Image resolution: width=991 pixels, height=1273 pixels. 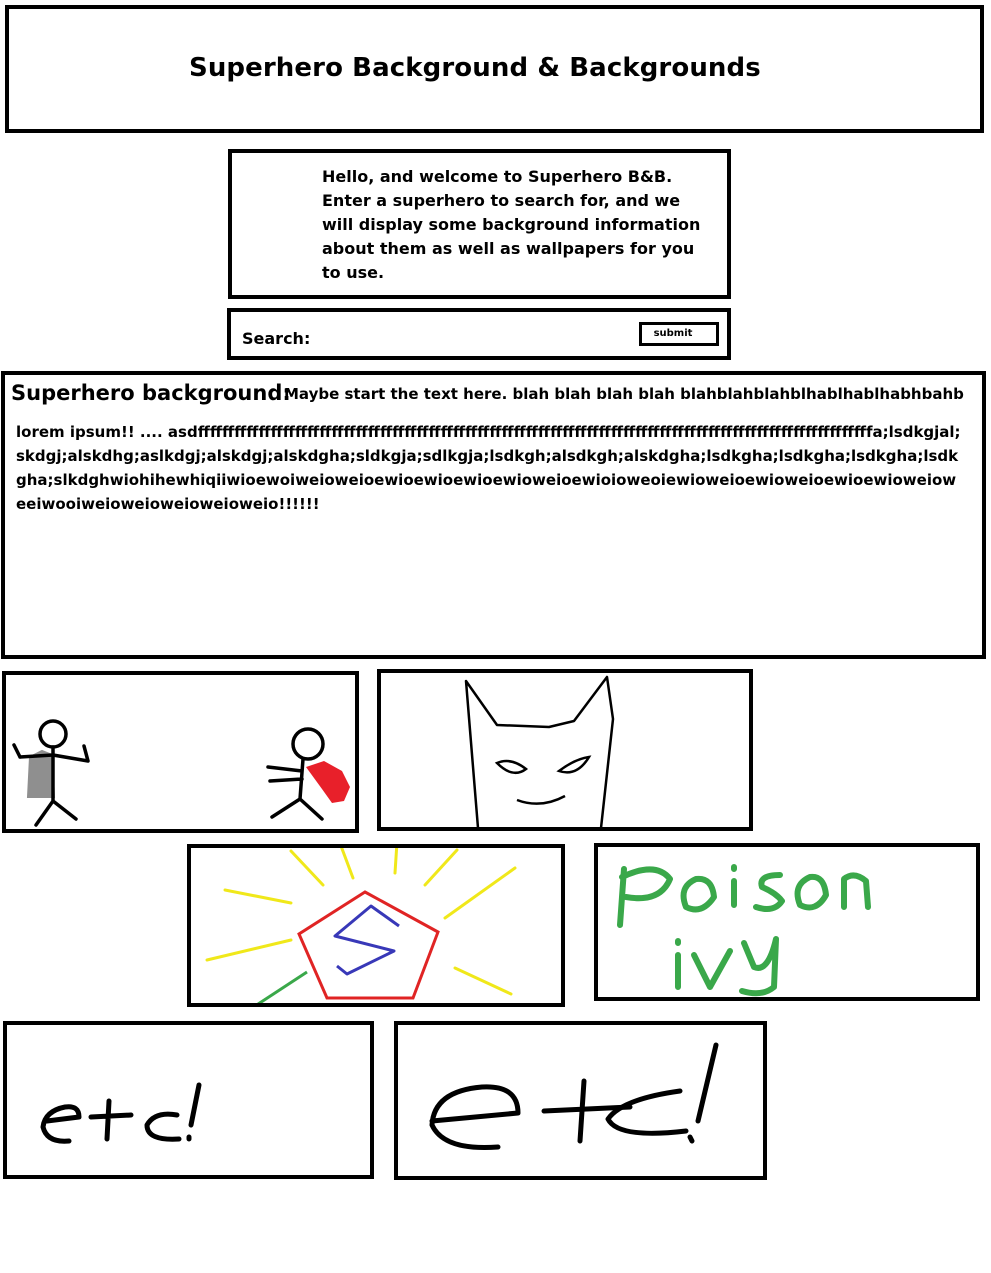 What do you see at coordinates (181, 773) in the screenshot?
I see `stick-figure-heroes-drawing` at bounding box center [181, 773].